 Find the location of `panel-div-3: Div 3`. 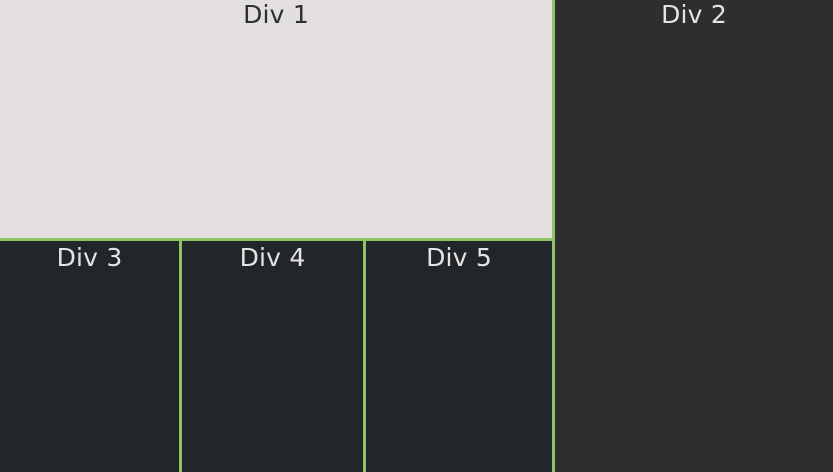

panel-div-3: Div 3 is located at coordinates (91, 356).